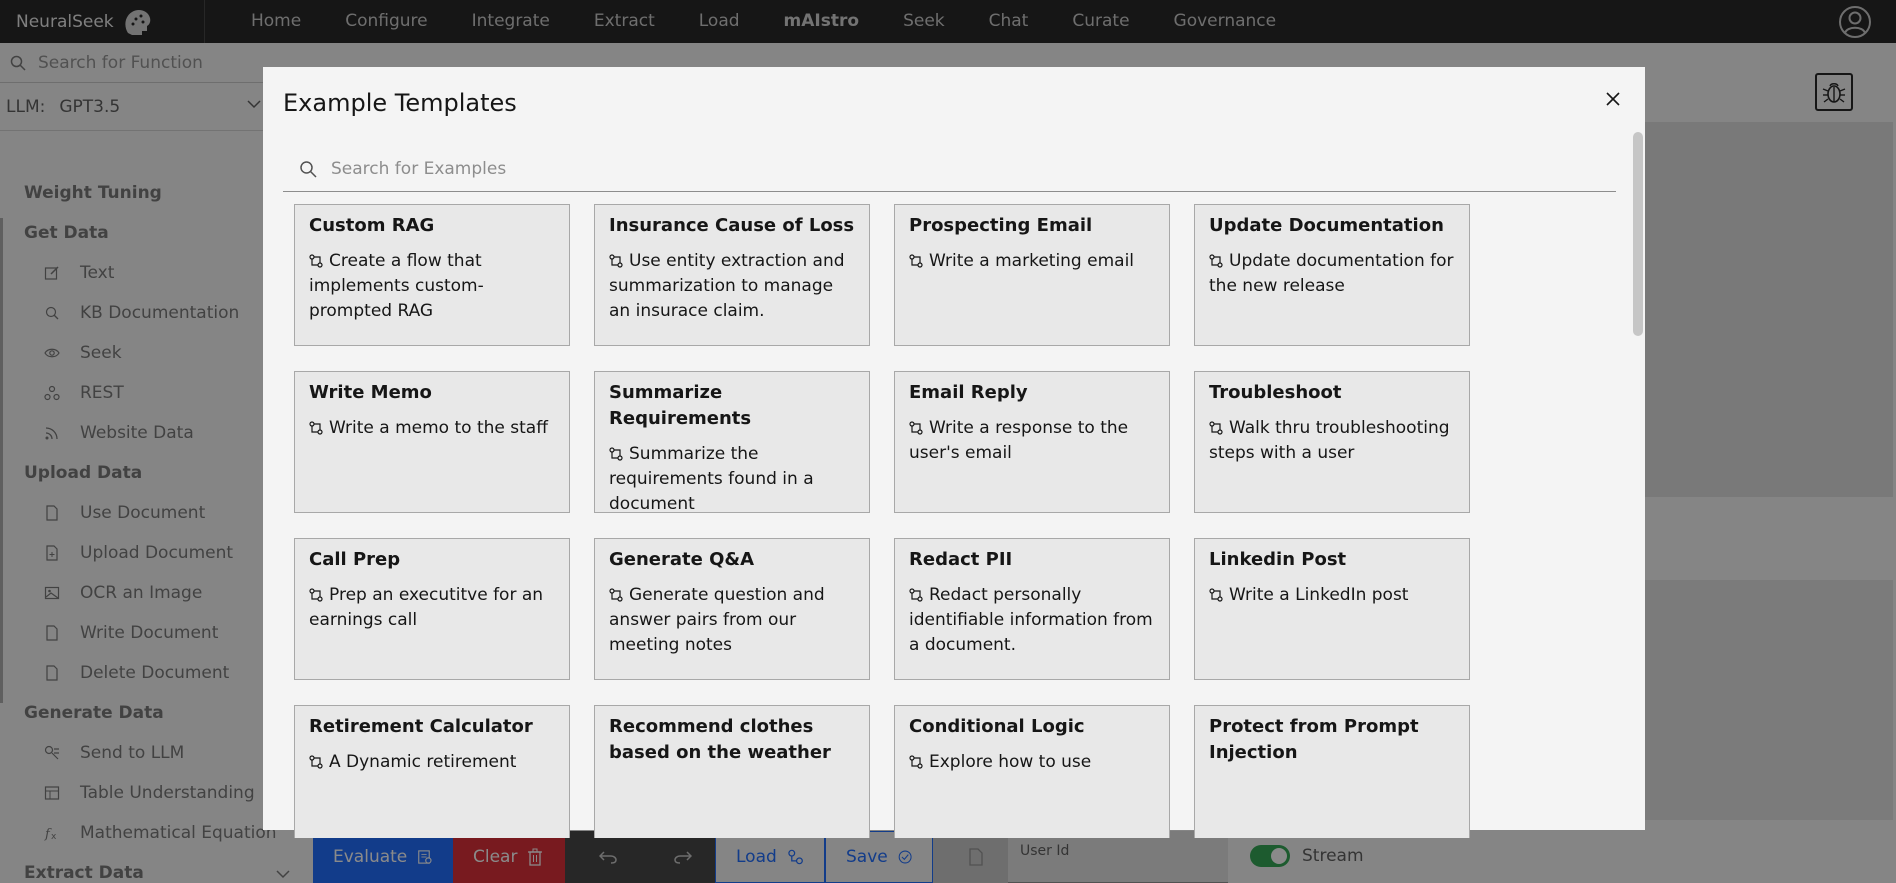  I want to click on template-card: Conditional Logic Explore how to use, so click(1032, 771).